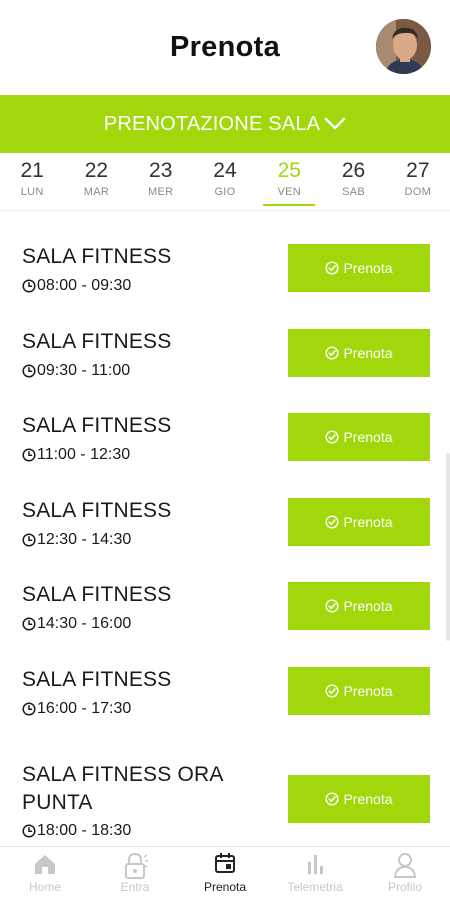 This screenshot has height=900, width=450. I want to click on day-mer: 23 MER, so click(161, 181).